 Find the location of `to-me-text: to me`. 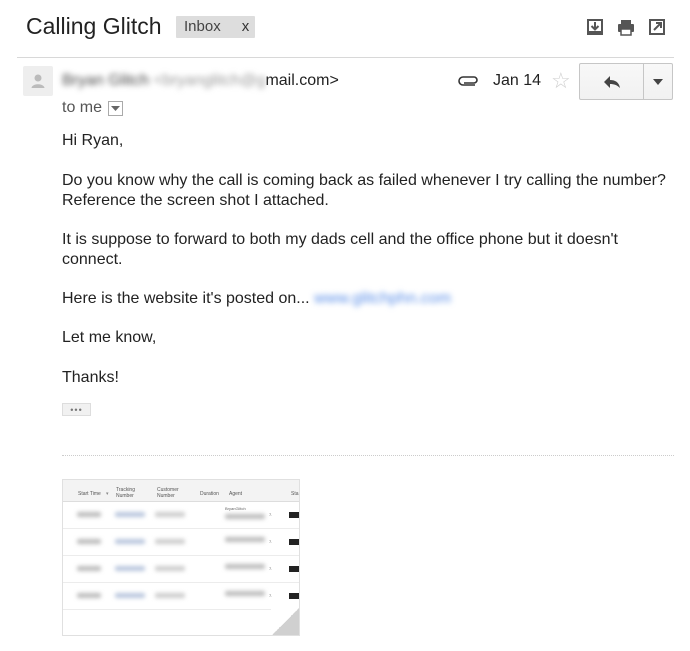

to-me-text: to me is located at coordinates (82, 107).